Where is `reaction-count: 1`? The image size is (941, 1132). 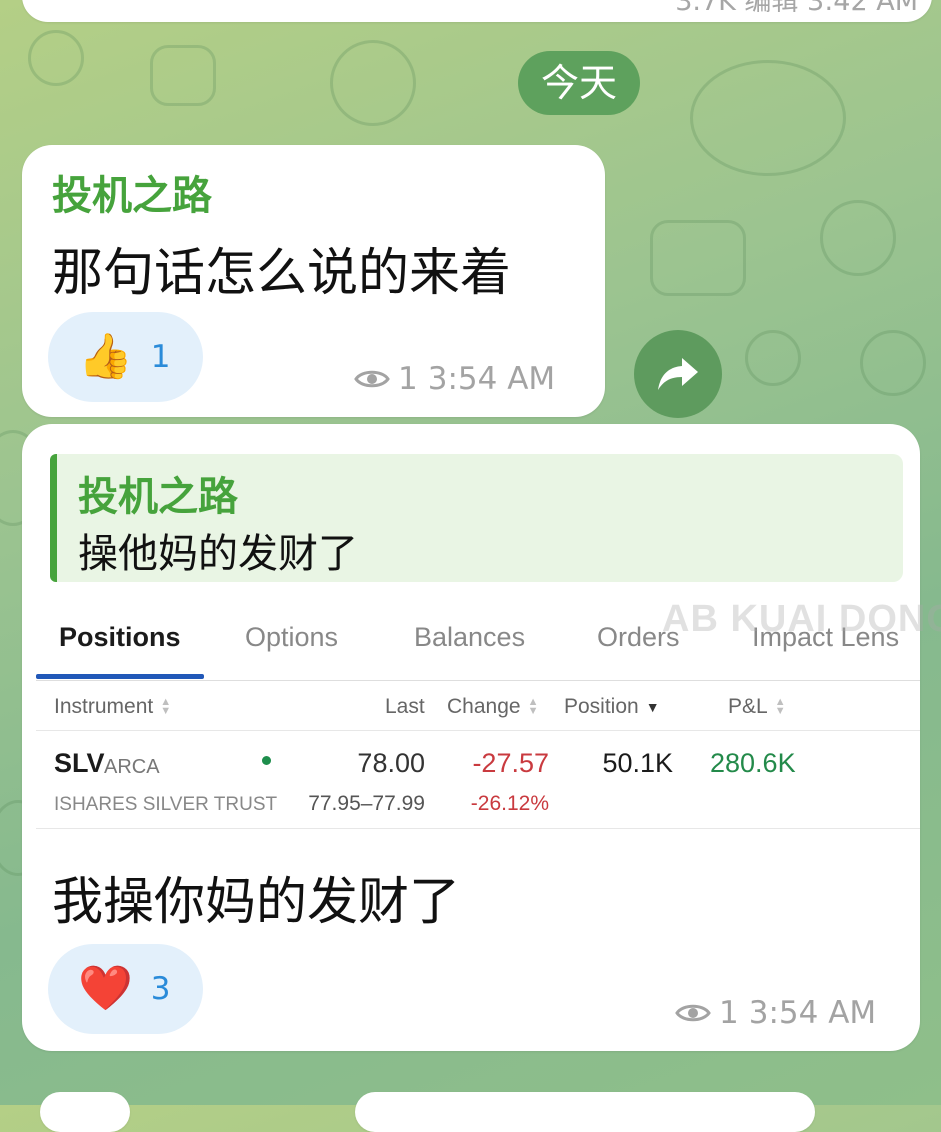
reaction-count: 1 is located at coordinates (160, 357).